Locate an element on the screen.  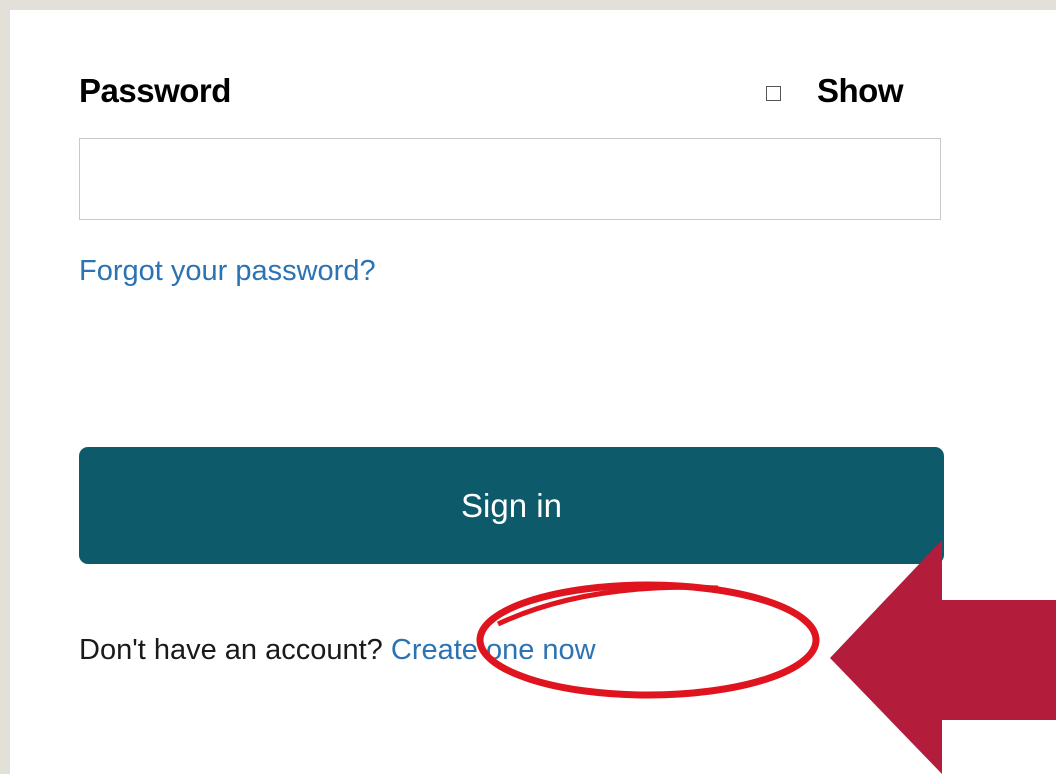
signup-prompt-text: Don't have an account? is located at coordinates (231, 650).